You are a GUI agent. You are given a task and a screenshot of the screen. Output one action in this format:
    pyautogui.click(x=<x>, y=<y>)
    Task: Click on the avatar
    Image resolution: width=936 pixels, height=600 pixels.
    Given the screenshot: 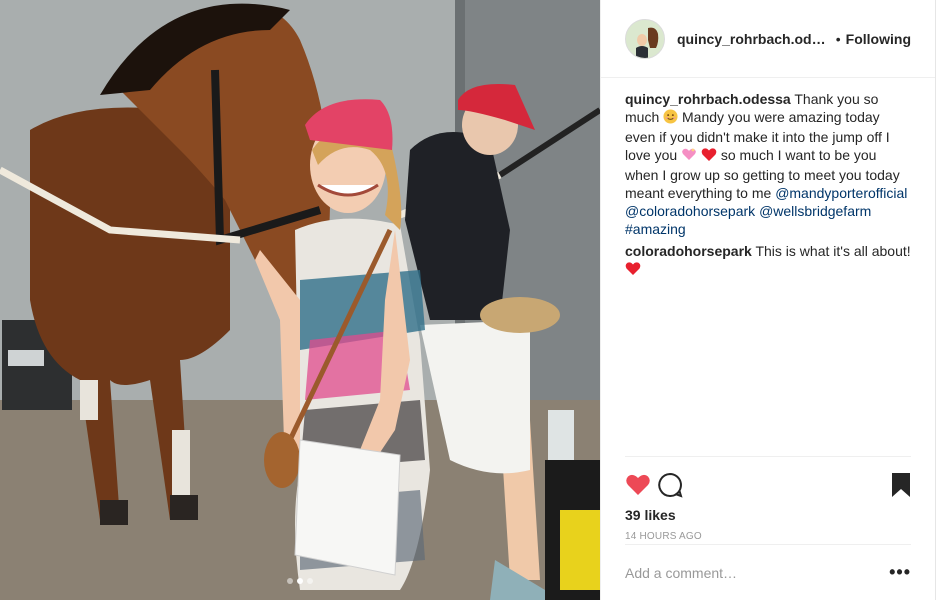 What is the action you would take?
    pyautogui.click(x=645, y=38)
    